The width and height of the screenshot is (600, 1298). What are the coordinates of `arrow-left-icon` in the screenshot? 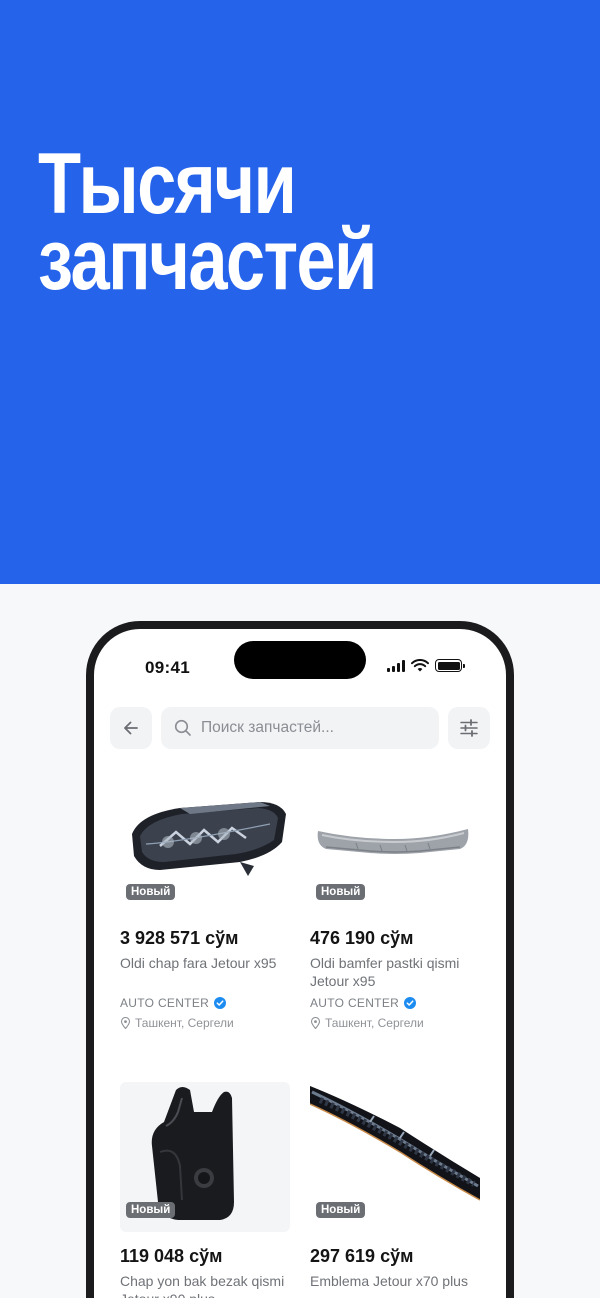 It's located at (131, 728).